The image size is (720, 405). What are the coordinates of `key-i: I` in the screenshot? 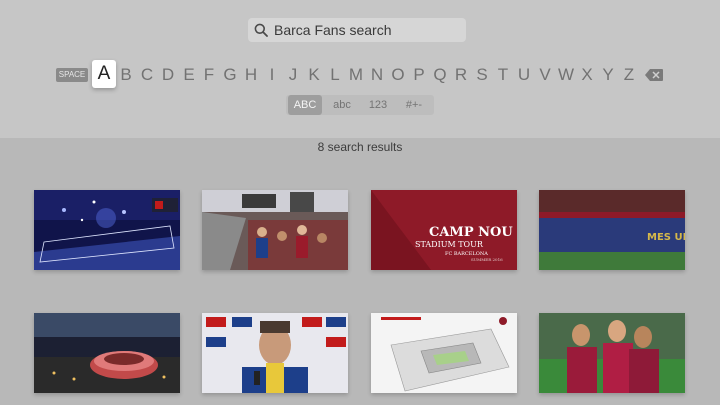 It's located at (272, 75).